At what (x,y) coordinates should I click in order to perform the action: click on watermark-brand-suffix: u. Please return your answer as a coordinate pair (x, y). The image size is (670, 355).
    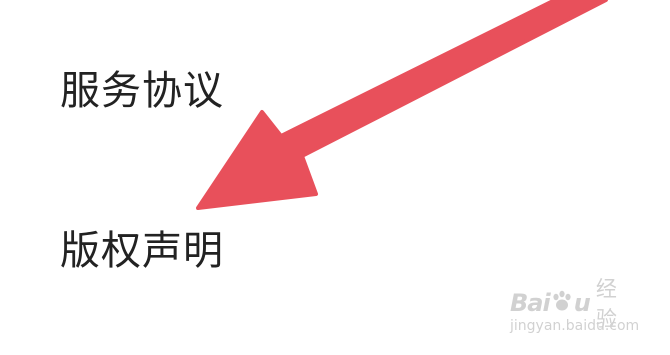
    Looking at the image, I should click on (582, 303).